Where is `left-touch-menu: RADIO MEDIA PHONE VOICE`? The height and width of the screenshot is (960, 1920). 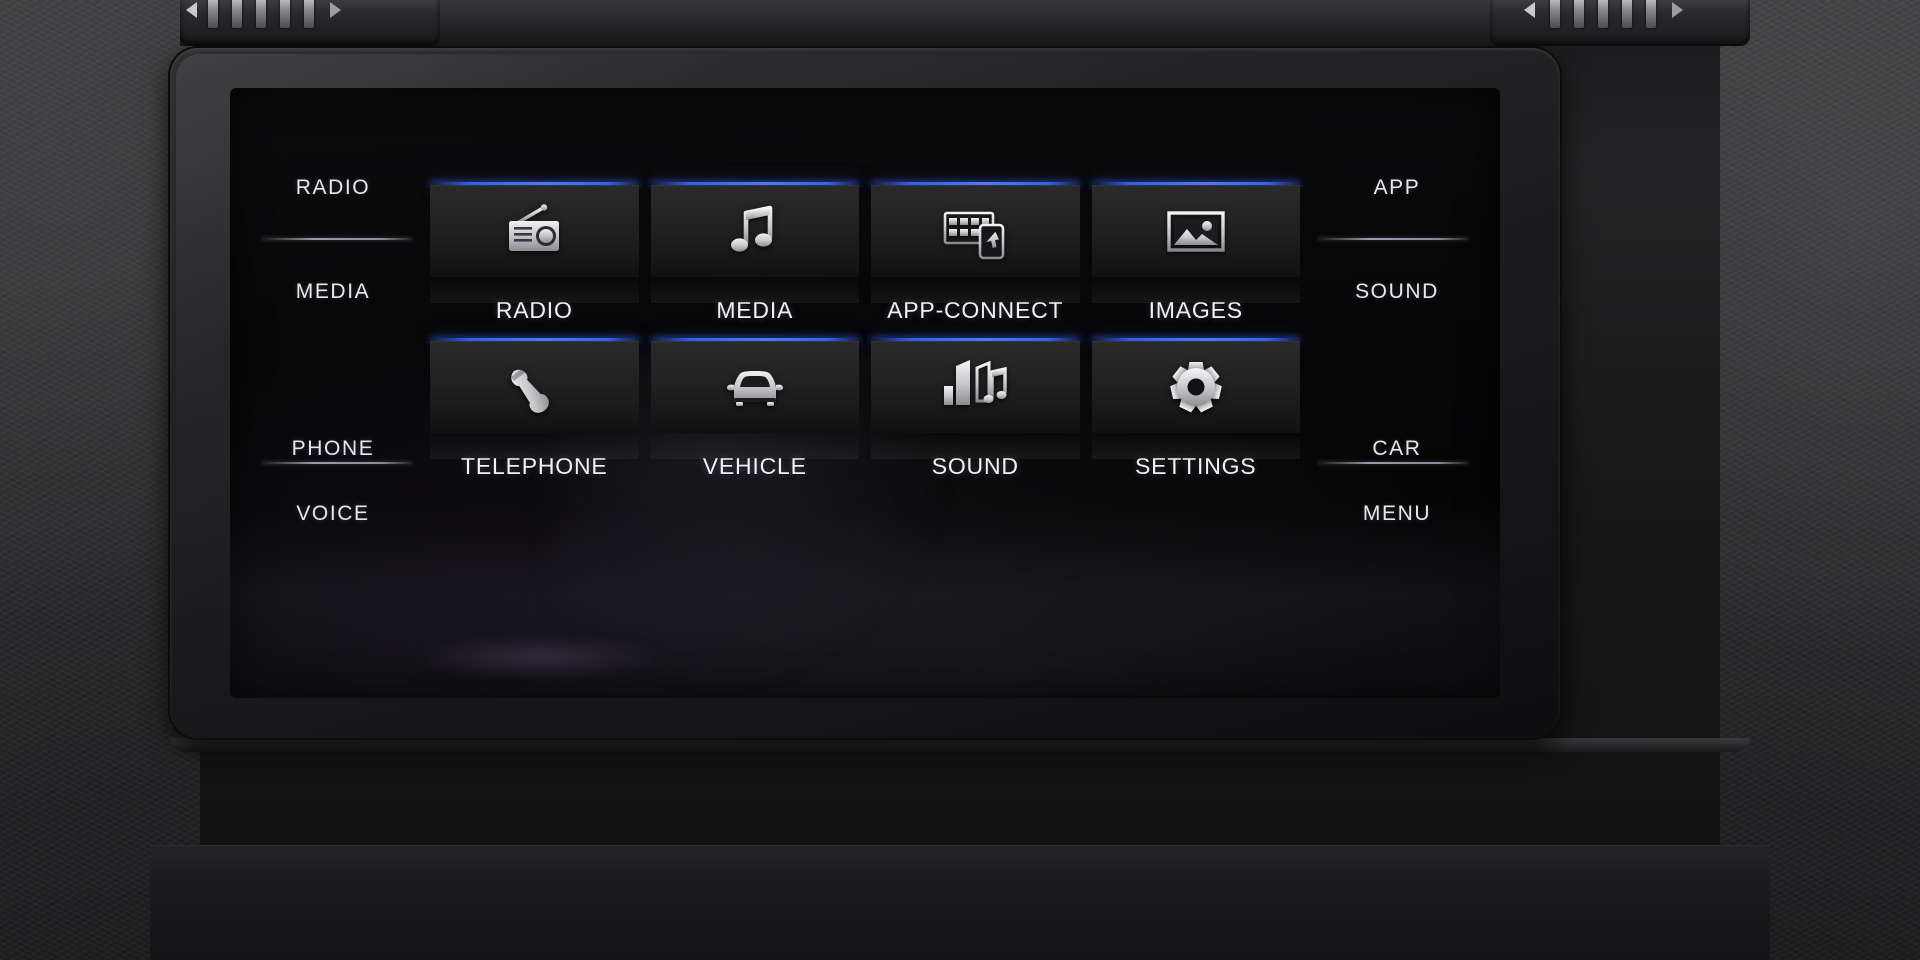 left-touch-menu: RADIO MEDIA PHONE VOICE is located at coordinates (333, 351).